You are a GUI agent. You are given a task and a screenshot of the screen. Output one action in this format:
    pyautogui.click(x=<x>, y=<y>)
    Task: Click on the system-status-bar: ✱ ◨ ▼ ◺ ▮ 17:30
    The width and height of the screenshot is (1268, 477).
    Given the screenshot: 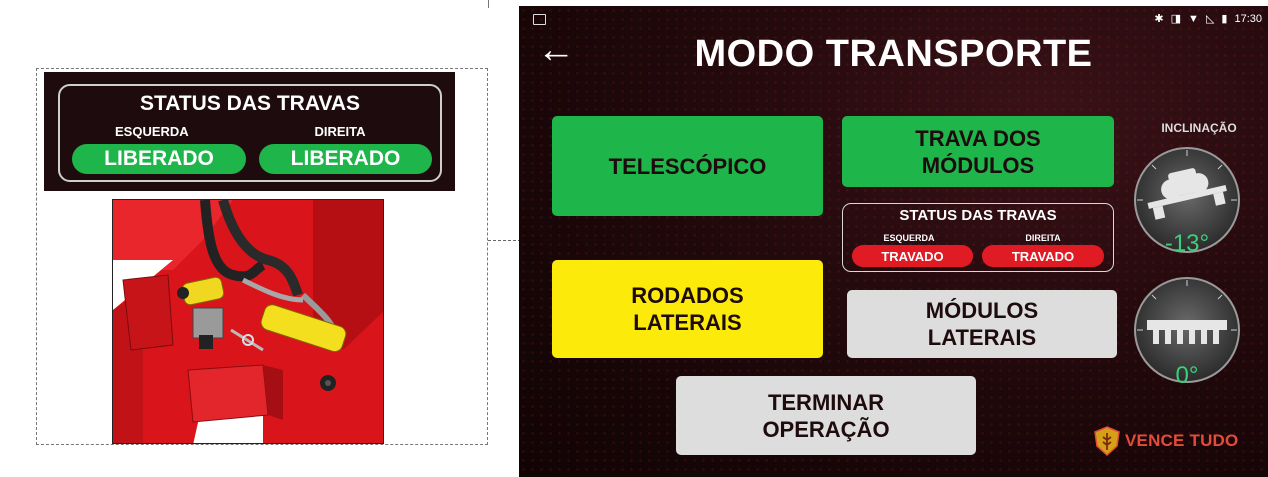 What is the action you would take?
    pyautogui.click(x=1208, y=19)
    